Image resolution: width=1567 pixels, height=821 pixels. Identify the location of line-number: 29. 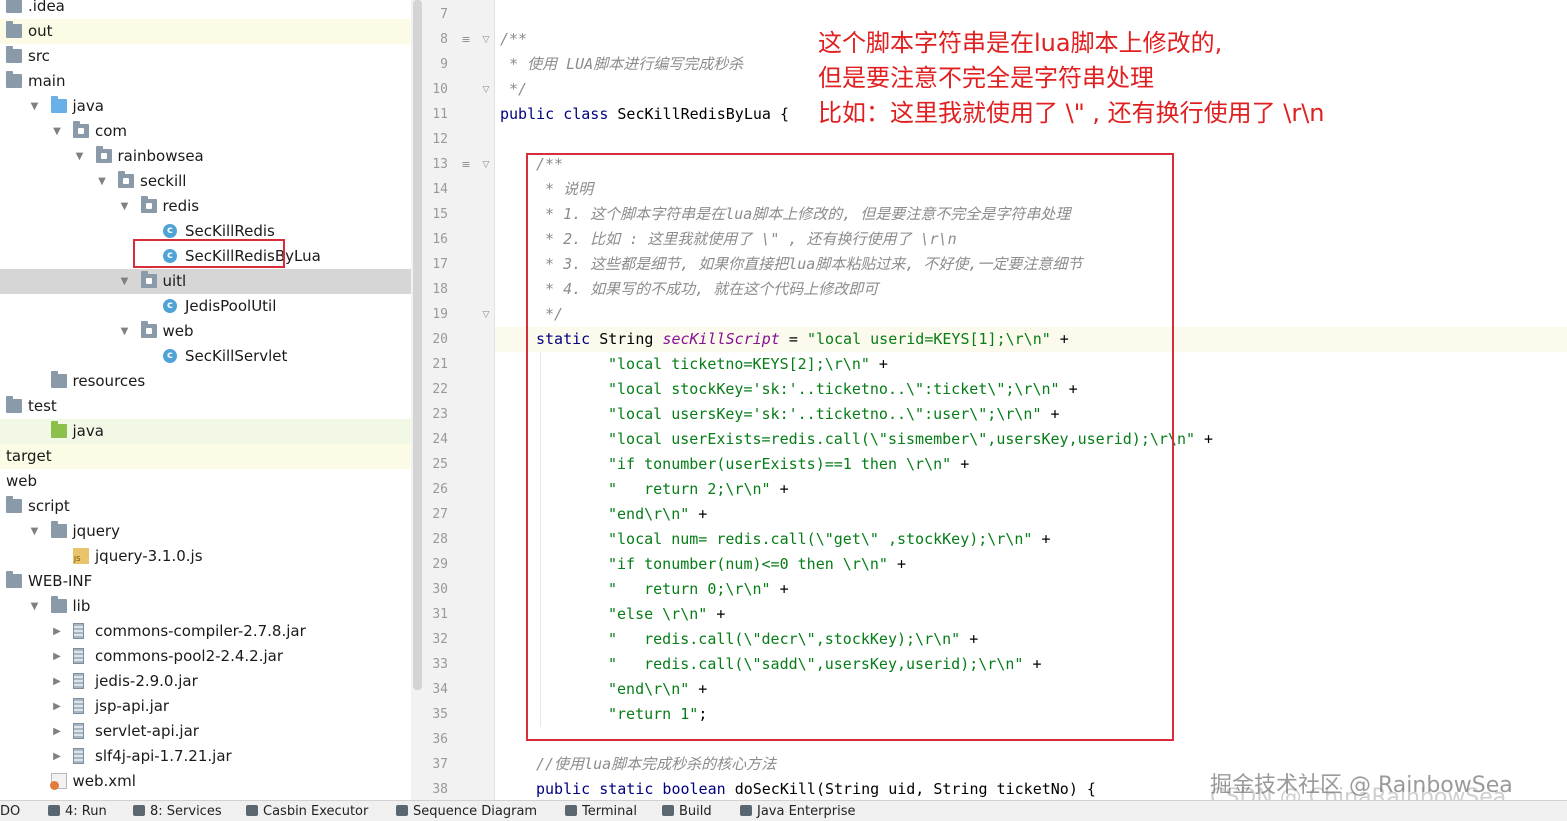
(440, 564).